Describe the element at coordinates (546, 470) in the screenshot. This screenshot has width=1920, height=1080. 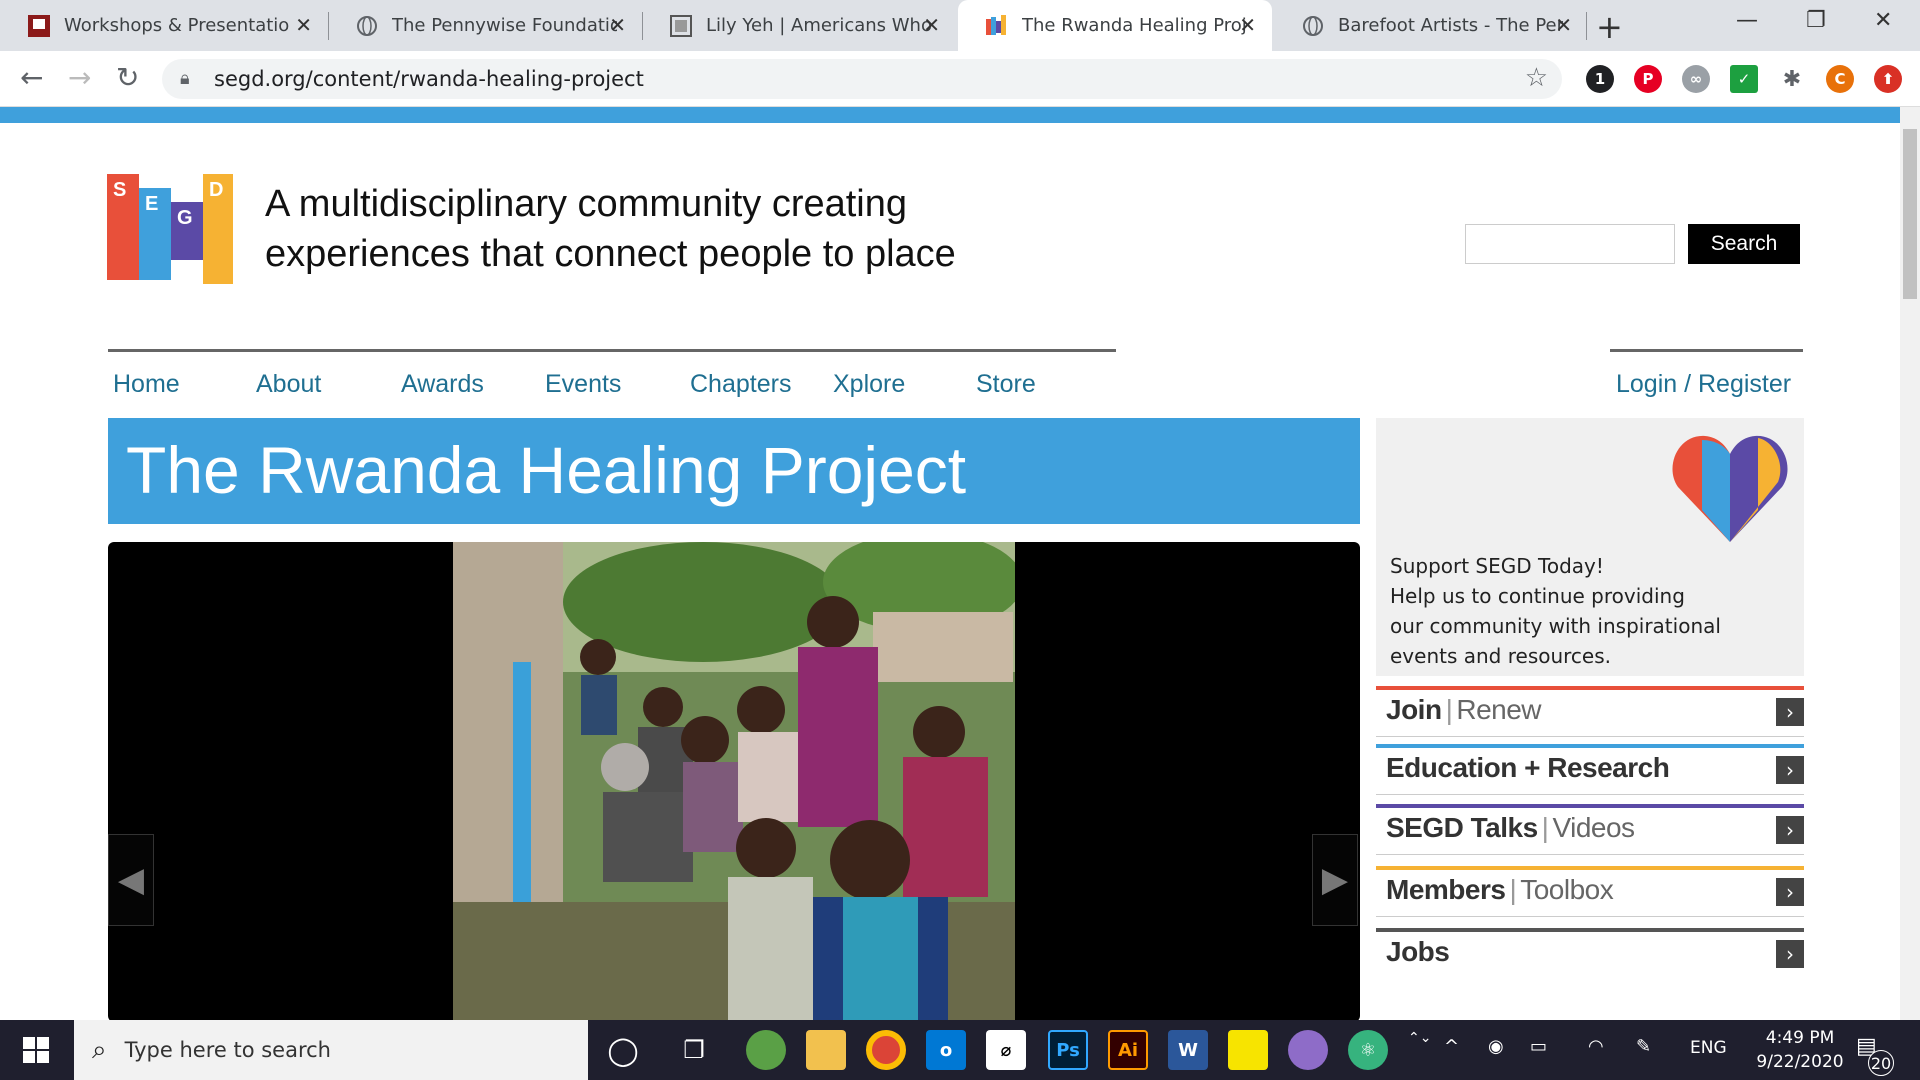
I see `page-title: The Rwanda Healing Project` at that location.